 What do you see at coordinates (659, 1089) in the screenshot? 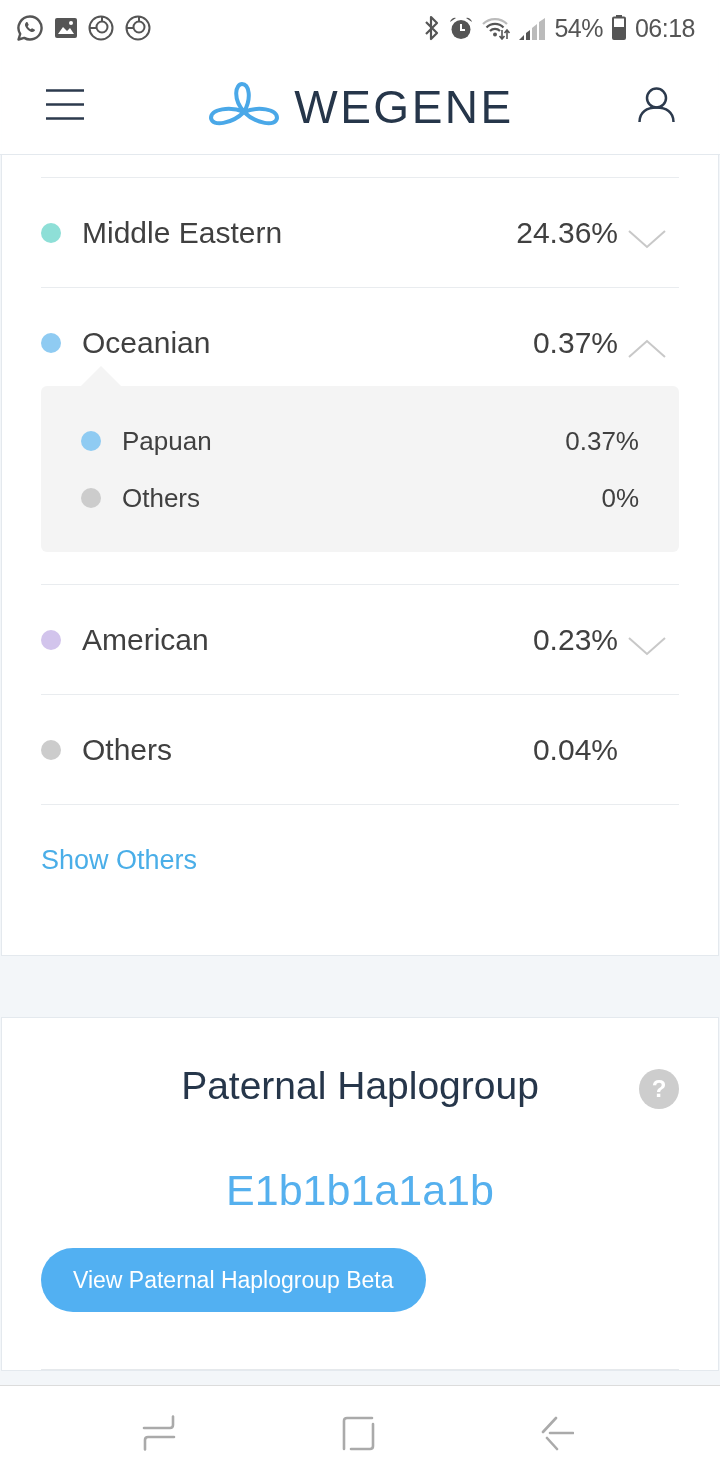
I see `help-button: ?` at bounding box center [659, 1089].